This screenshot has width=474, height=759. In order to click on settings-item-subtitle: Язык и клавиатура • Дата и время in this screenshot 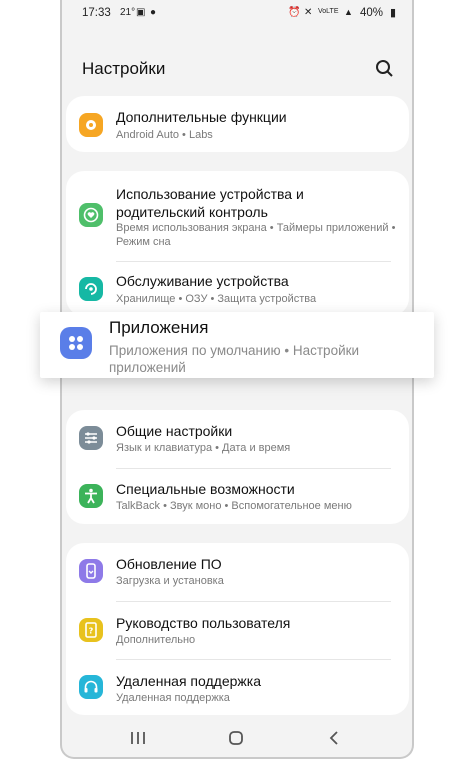, I will do `click(203, 448)`.